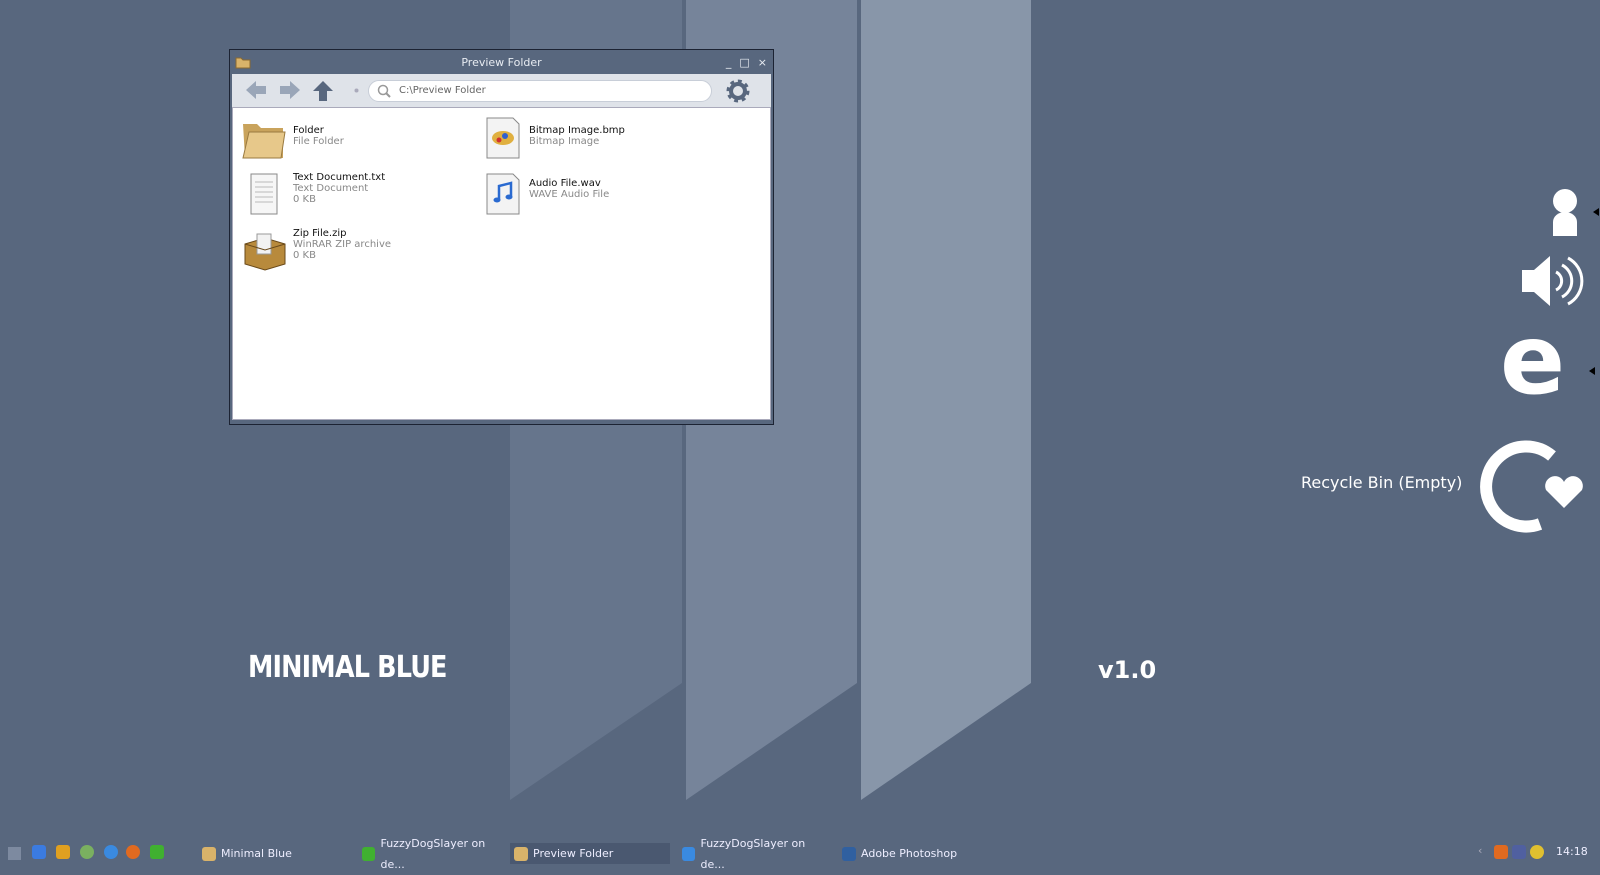 The width and height of the screenshot is (1600, 875). Describe the element at coordinates (762, 63) in the screenshot. I see `close-button: ×` at that location.